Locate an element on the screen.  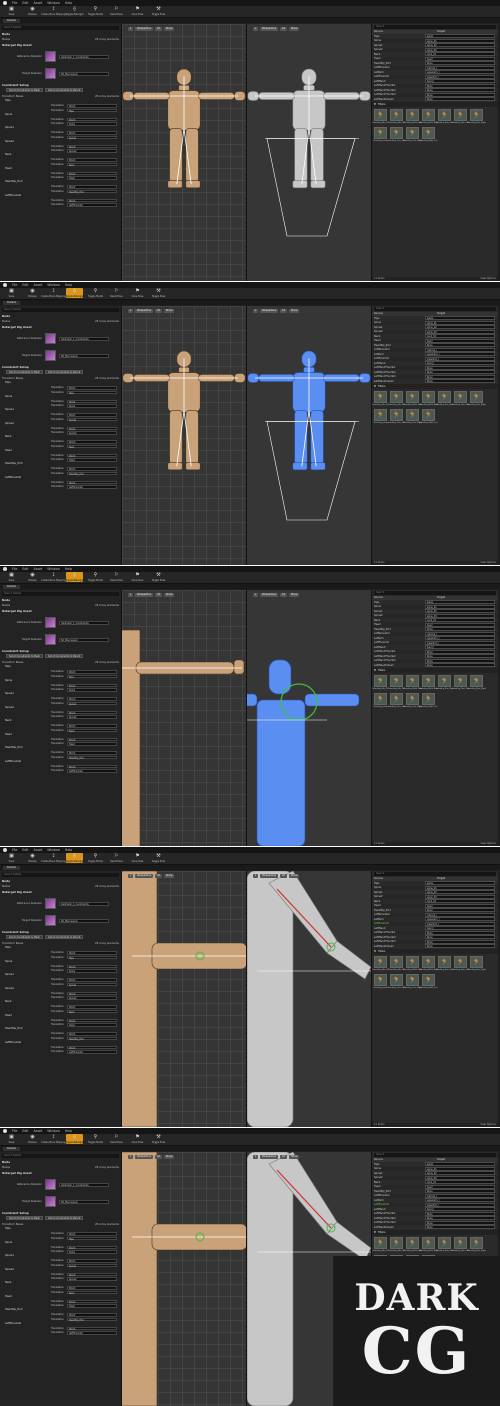
toggle-pose-button: ⚒ Toggle Pose is located at coordinates (158, 577).